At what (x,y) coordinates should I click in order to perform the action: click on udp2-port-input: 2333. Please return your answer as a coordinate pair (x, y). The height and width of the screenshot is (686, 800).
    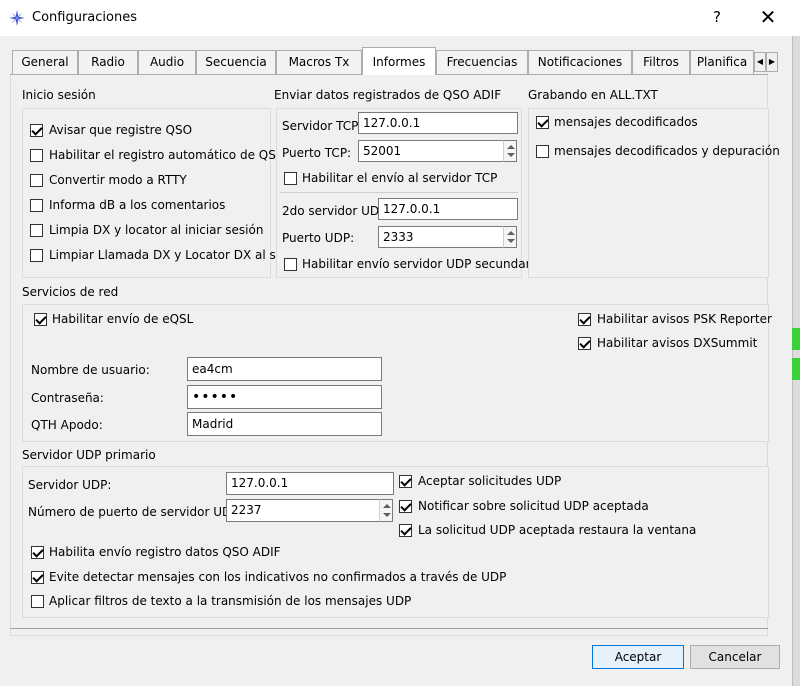
    Looking at the image, I should click on (441, 237).